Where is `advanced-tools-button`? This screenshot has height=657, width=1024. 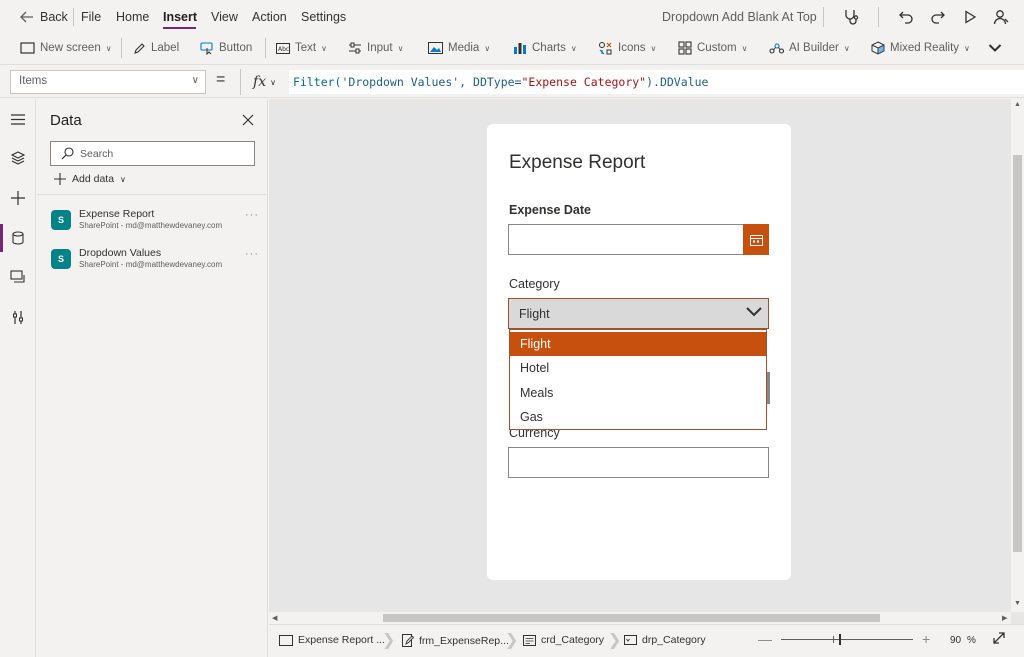
advanced-tools-button is located at coordinates (18, 317).